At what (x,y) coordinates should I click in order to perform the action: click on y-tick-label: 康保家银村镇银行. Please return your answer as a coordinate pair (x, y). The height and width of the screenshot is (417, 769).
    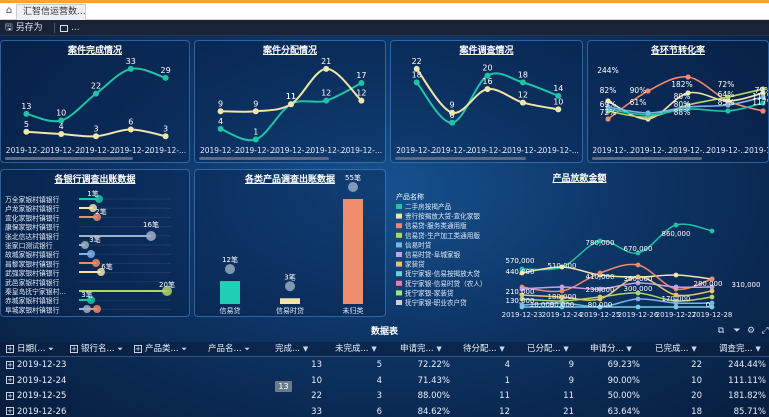
    Looking at the image, I should click on (32, 227).